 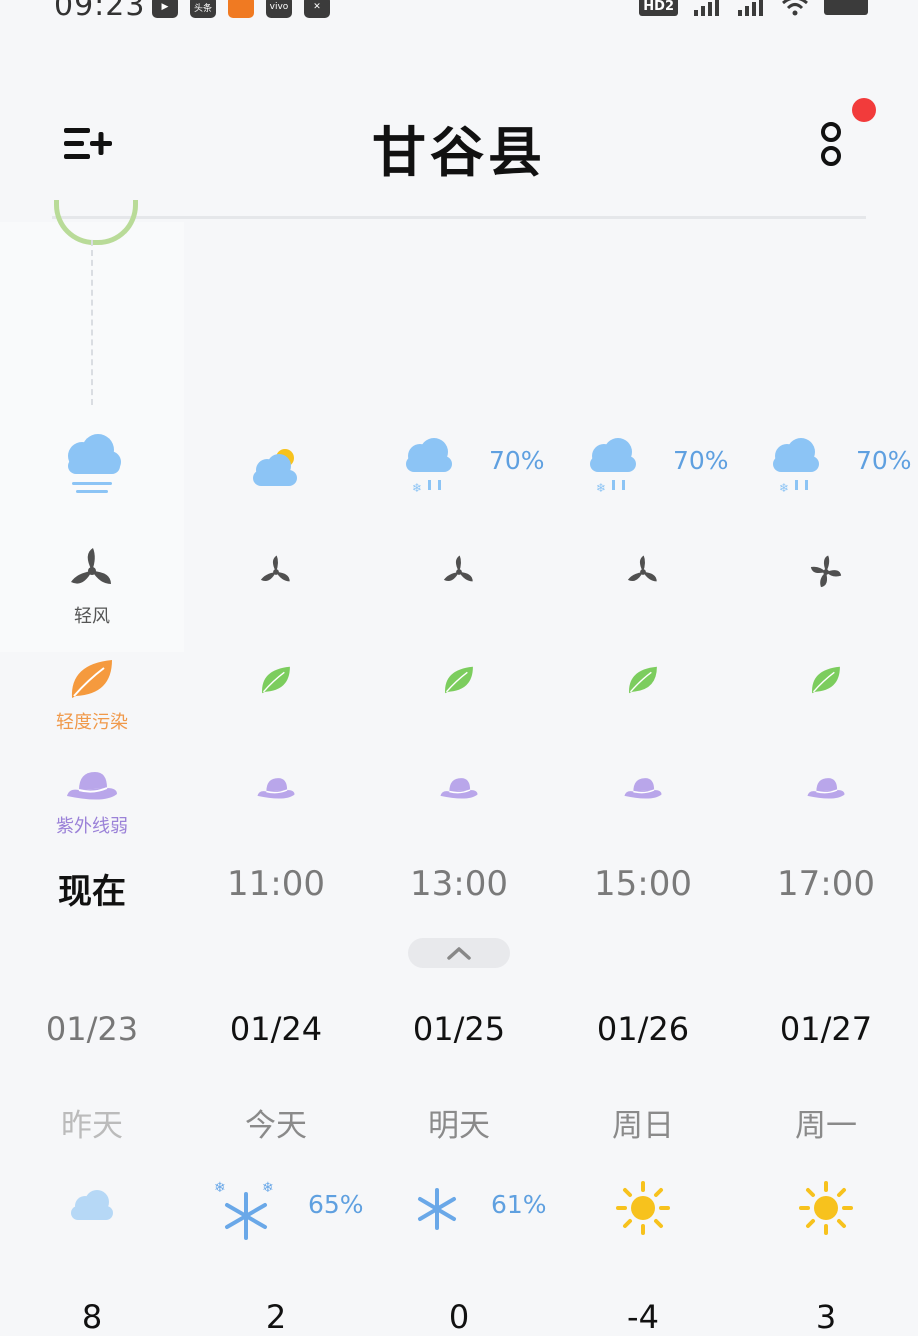 I want to click on daily-date: 01/27, so click(x=826, y=1029).